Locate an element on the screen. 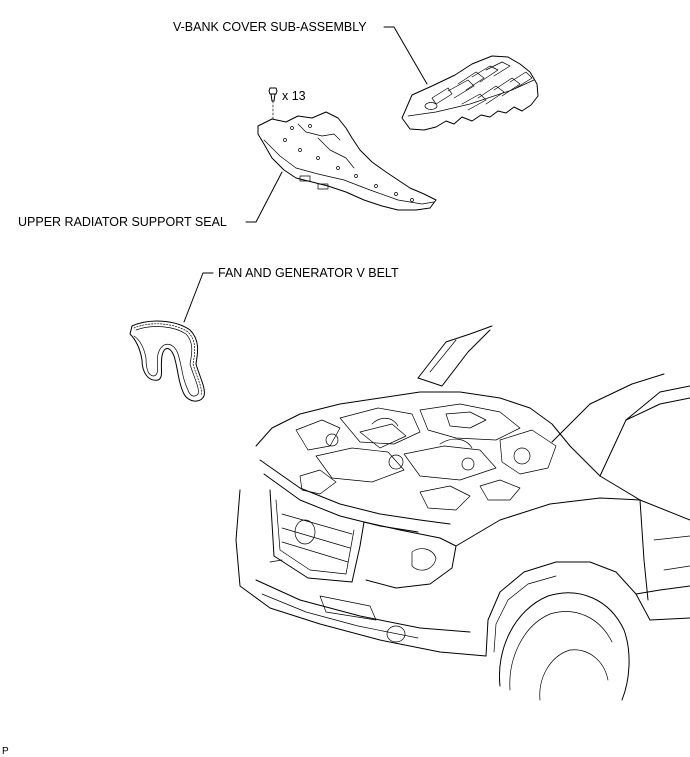 This screenshot has height=757, width=690. v-belt-part is located at coordinates (167, 361).